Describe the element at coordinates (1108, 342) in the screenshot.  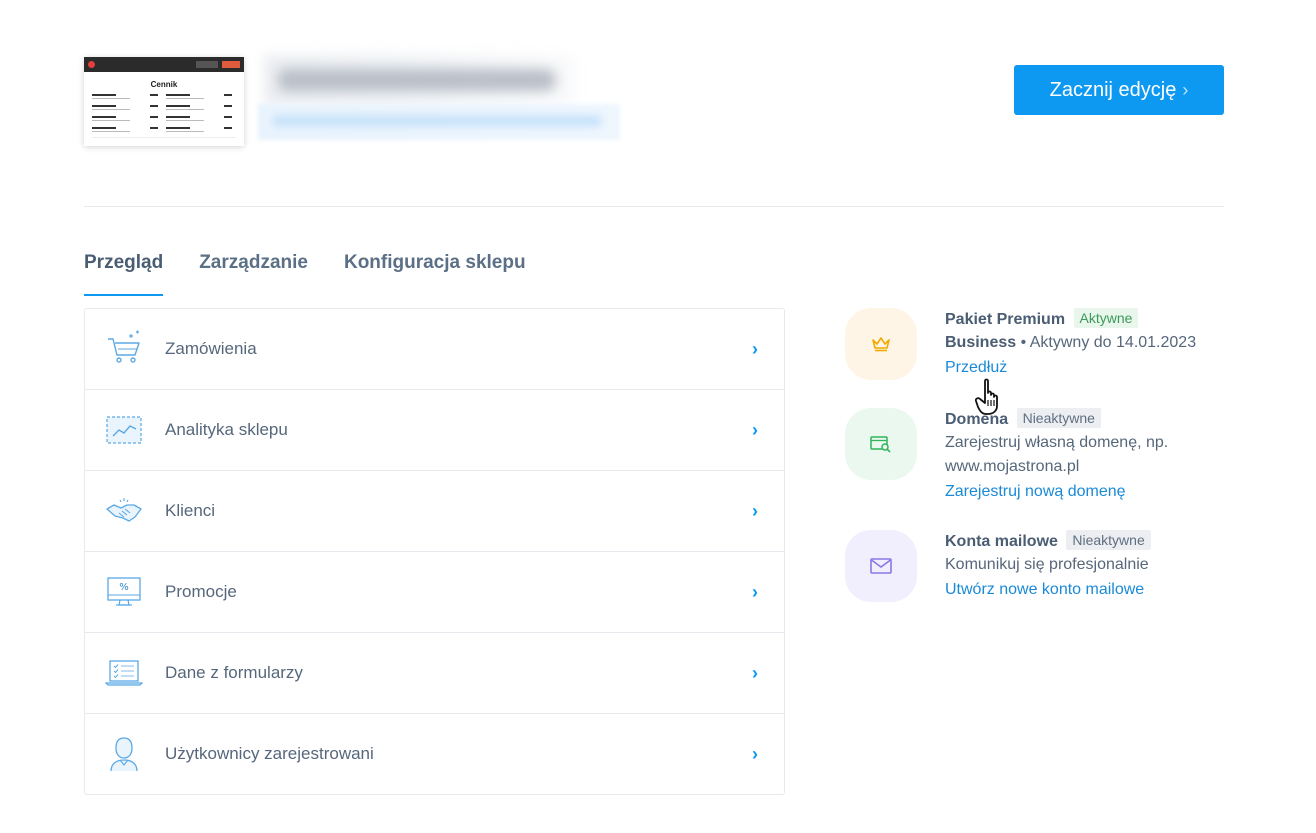
I see `plan-expiry: • Aktywny do 14.01.2023` at that location.